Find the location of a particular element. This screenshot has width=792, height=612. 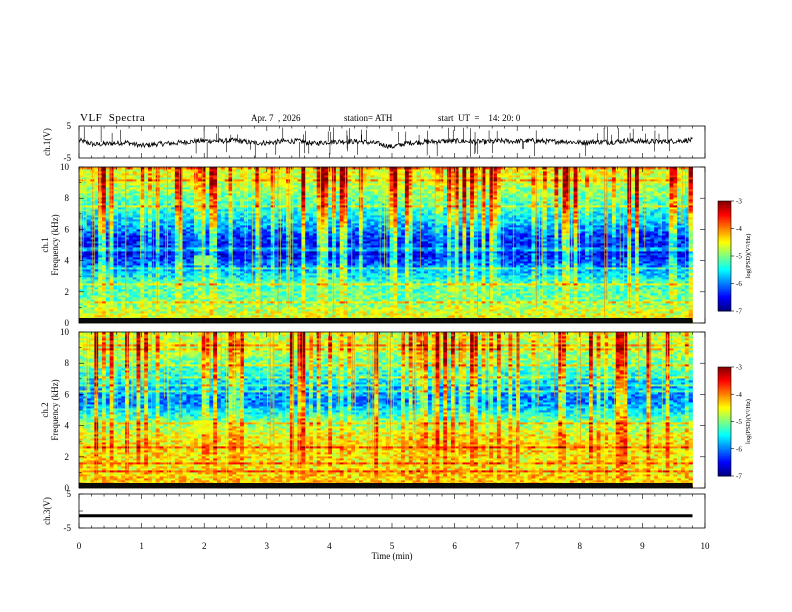

ch2-spectrogram-lf-band is located at coordinates (385, 485).